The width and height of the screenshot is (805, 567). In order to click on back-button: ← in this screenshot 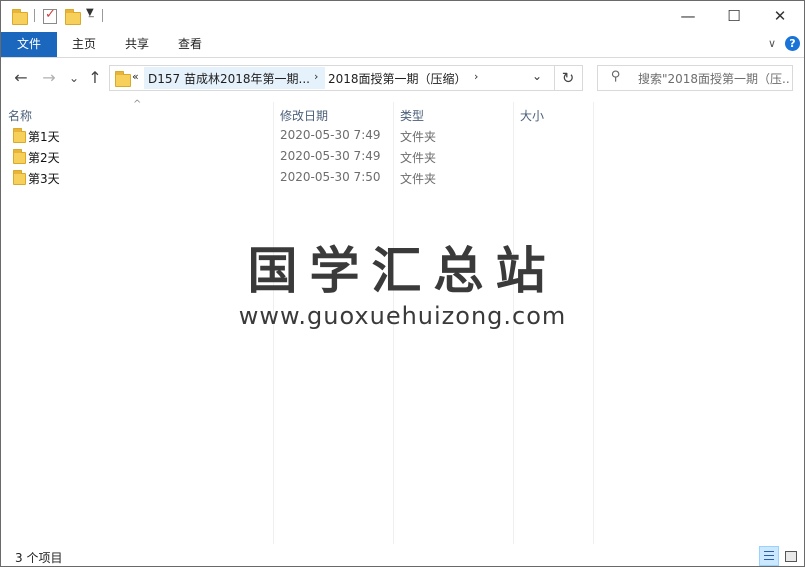, I will do `click(21, 78)`.